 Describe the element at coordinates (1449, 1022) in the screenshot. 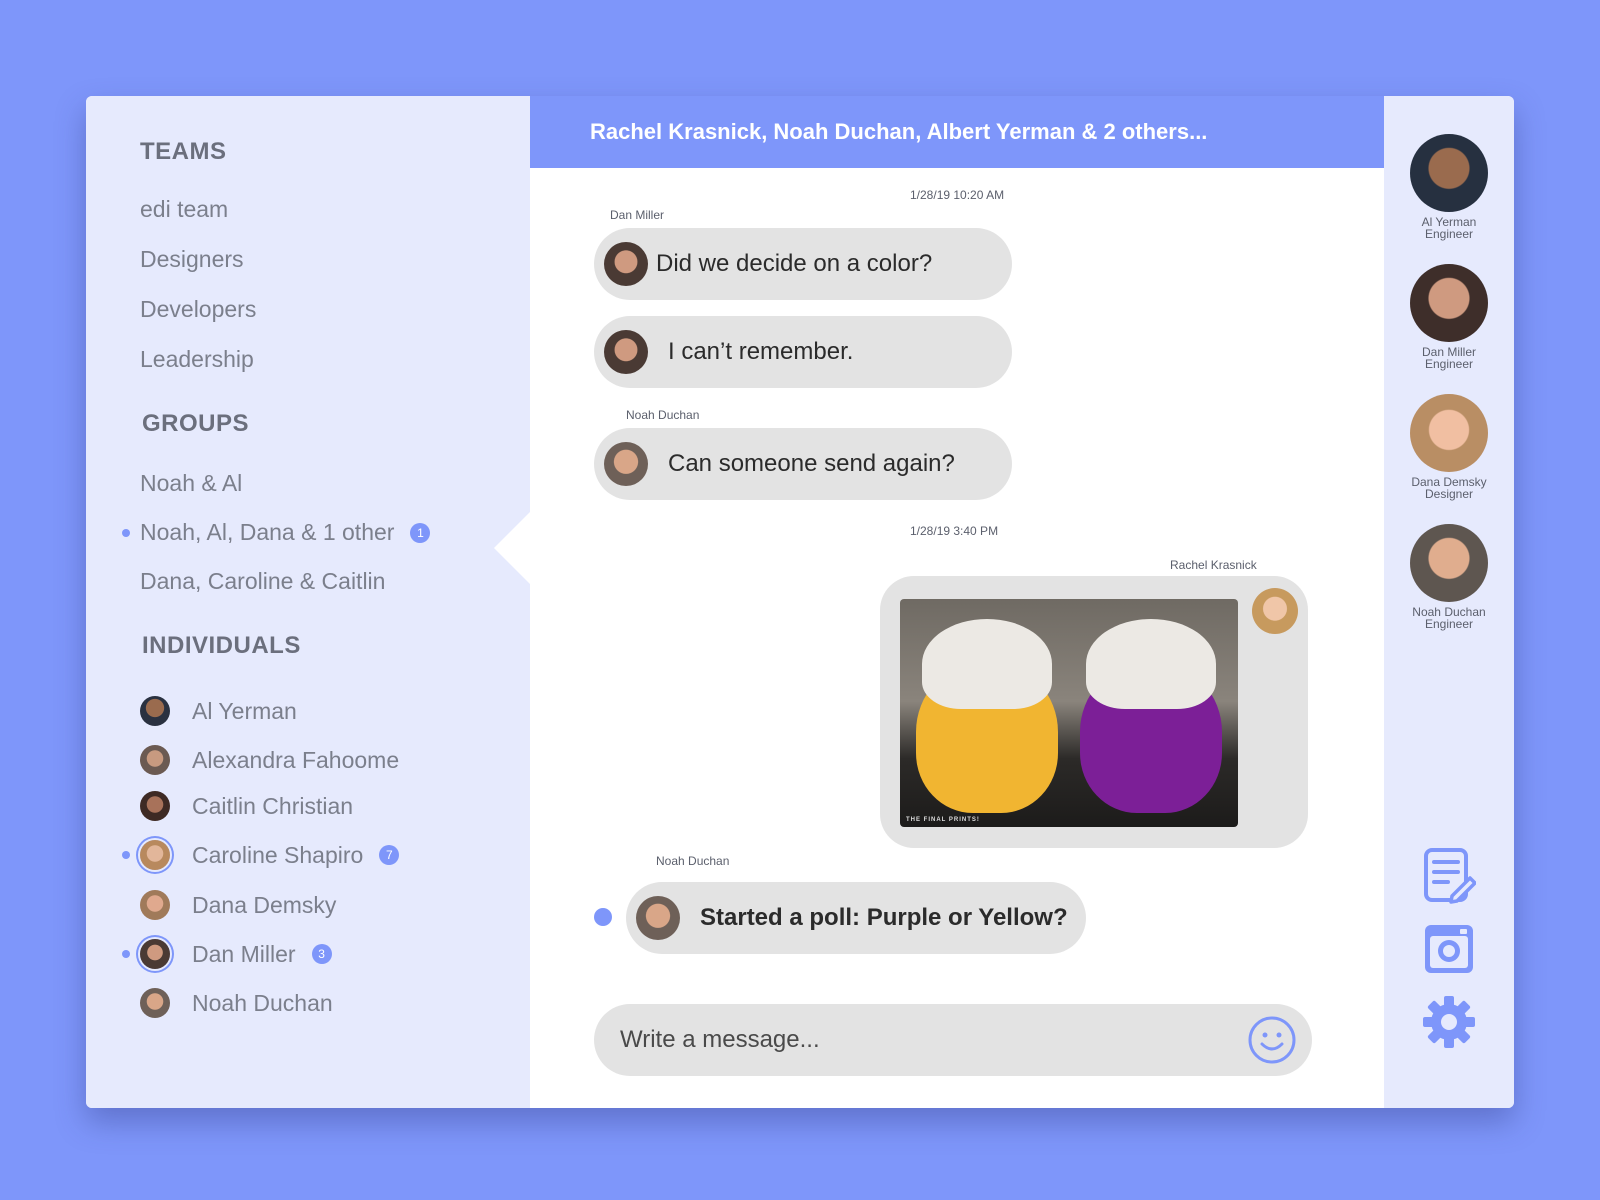

I see `gear-icon` at that location.